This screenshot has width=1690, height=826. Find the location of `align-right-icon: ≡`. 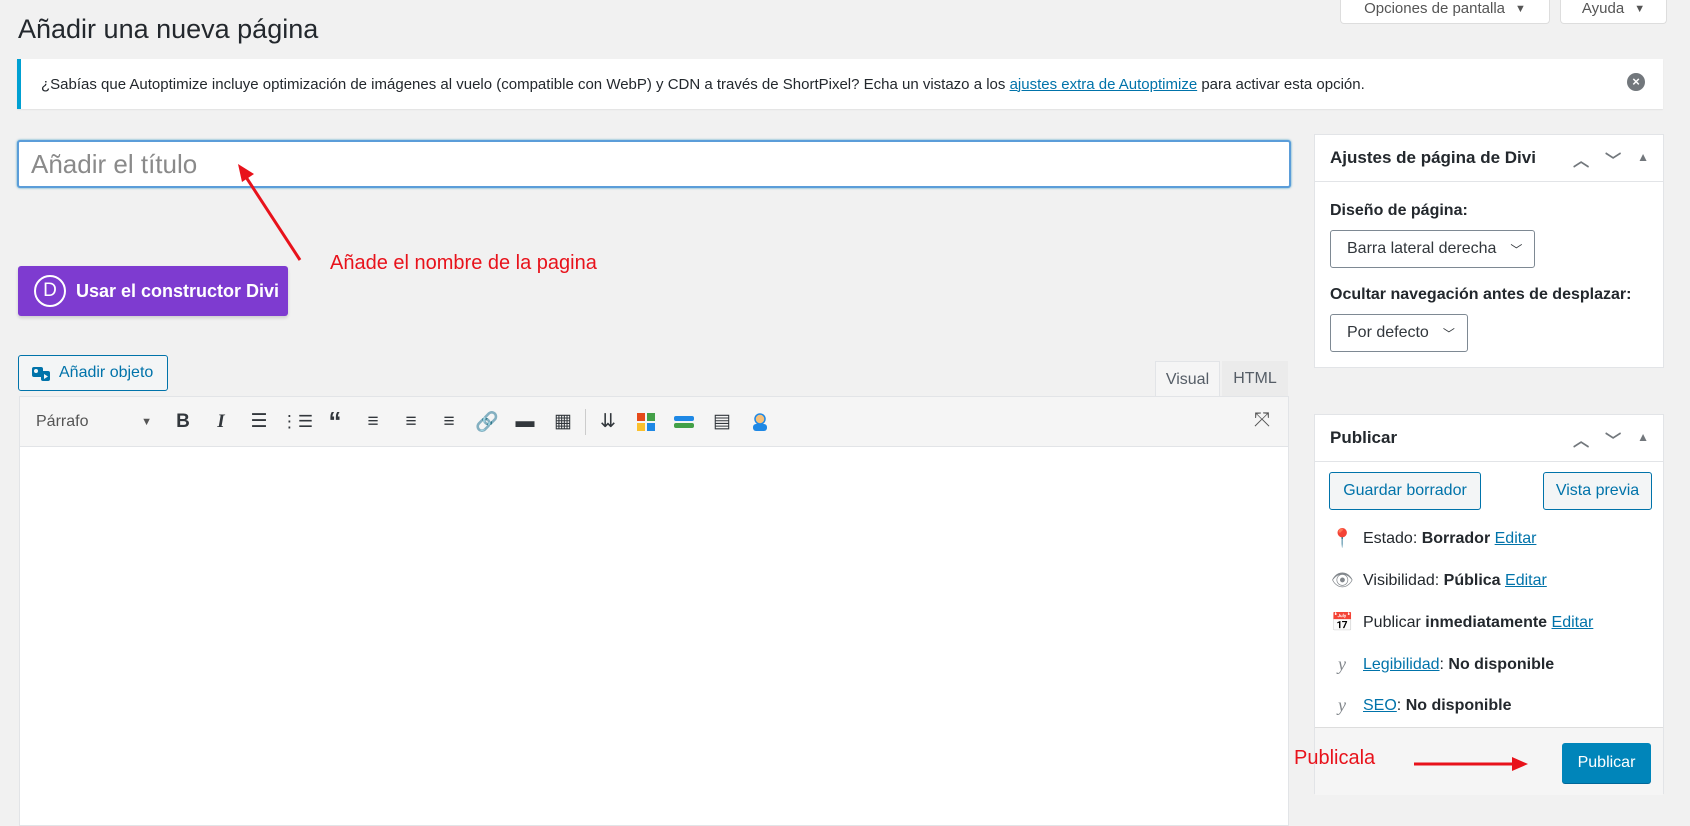

align-right-icon: ≡ is located at coordinates (449, 422).